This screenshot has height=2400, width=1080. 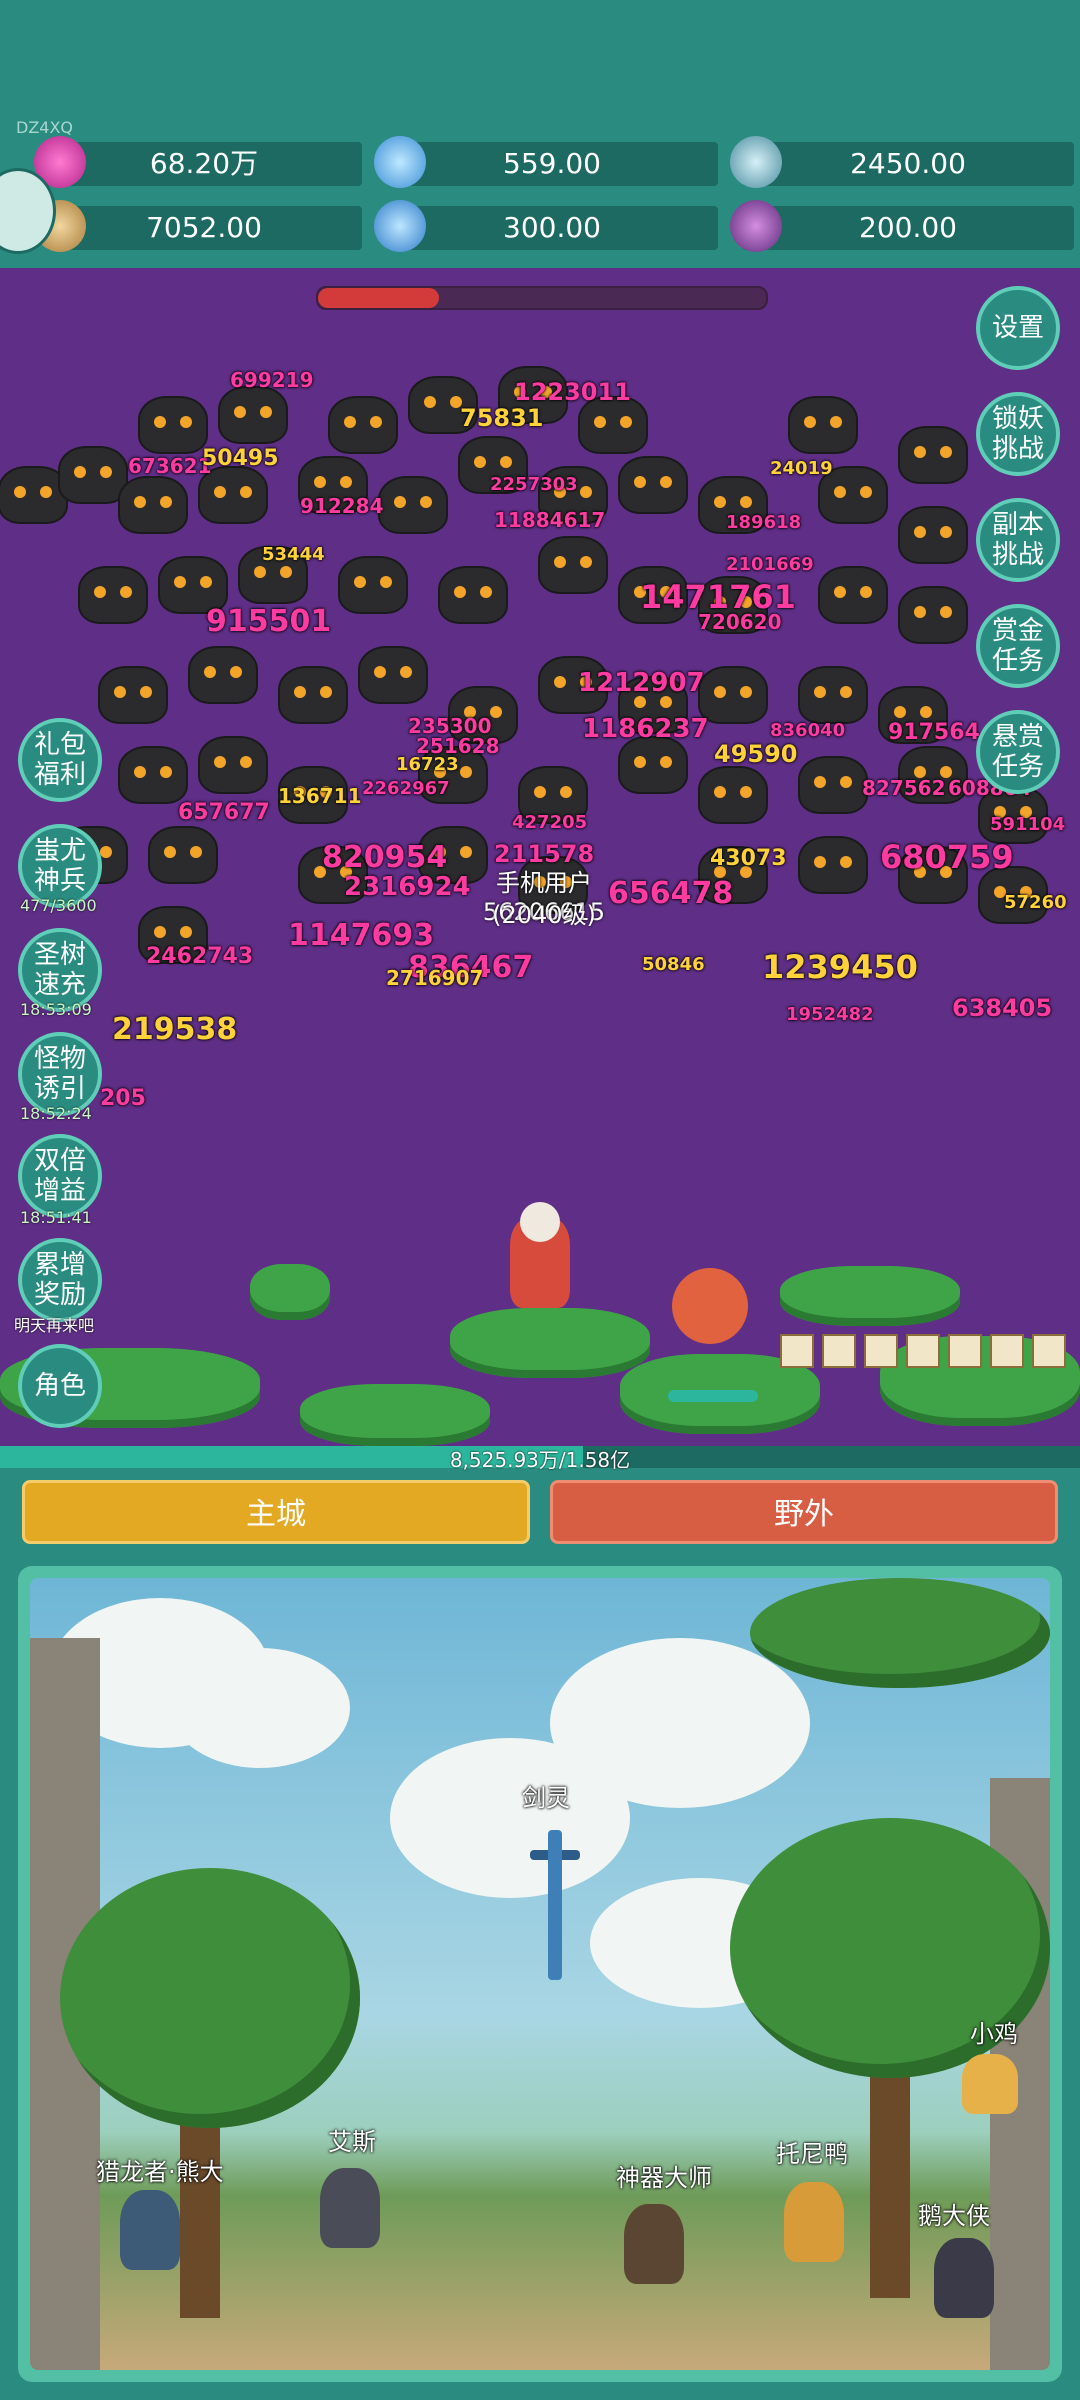 What do you see at coordinates (947, 857) in the screenshot?
I see `damage-number: 680759` at bounding box center [947, 857].